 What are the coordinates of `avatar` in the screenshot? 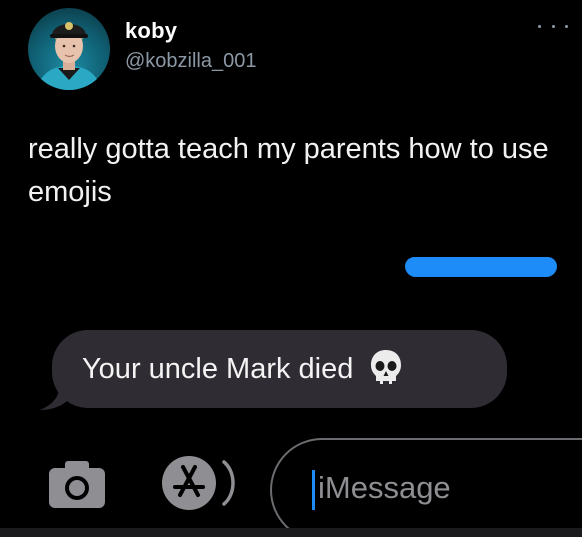 It's located at (69, 49).